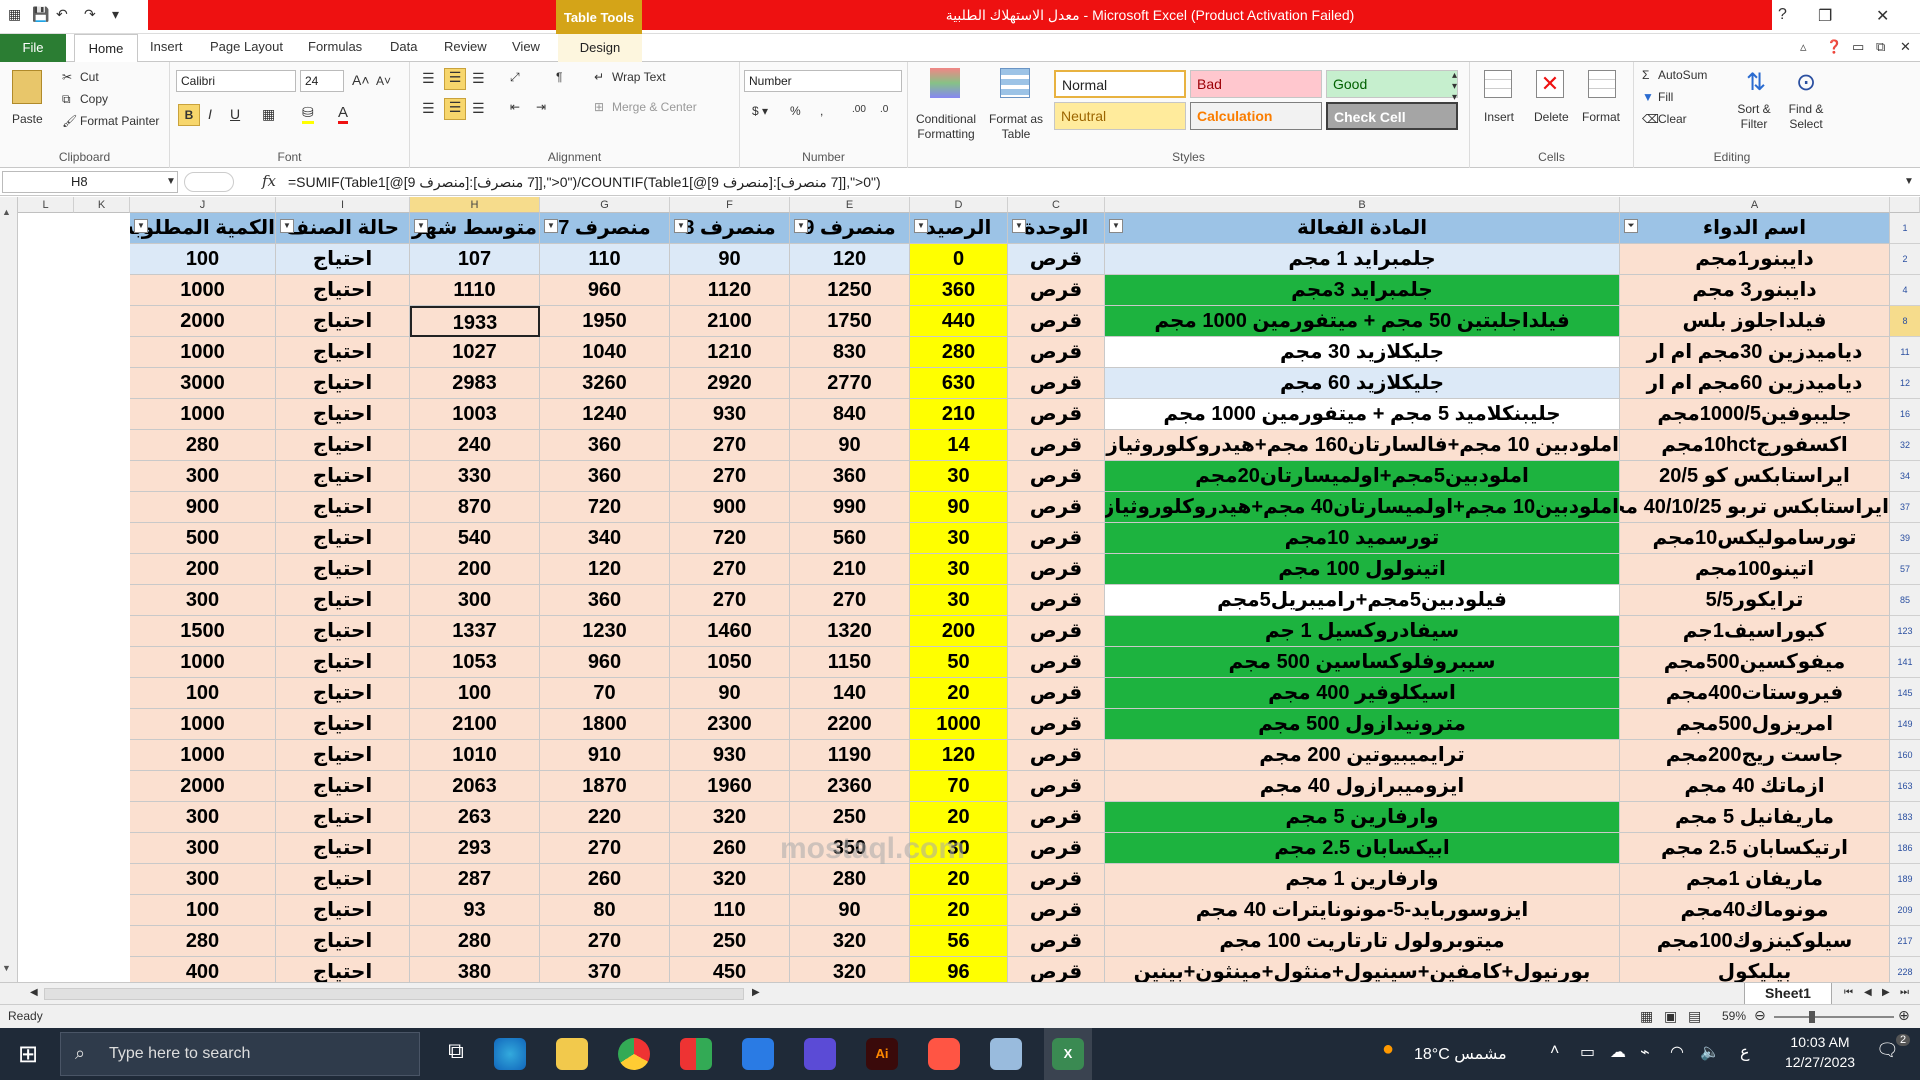  What do you see at coordinates (1848, 992) in the screenshot?
I see `first-sheet-icon: ⏮` at bounding box center [1848, 992].